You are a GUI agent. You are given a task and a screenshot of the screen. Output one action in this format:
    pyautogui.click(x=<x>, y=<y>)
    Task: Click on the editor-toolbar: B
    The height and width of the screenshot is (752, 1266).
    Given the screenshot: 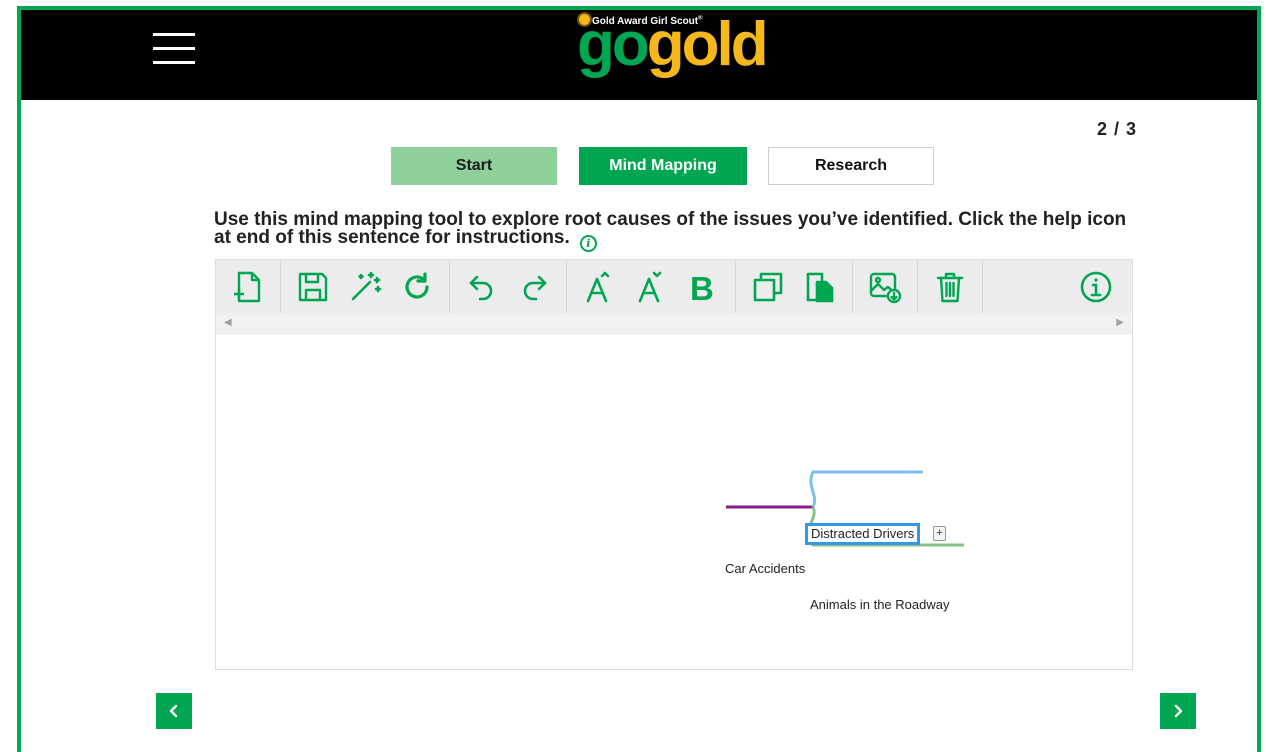 What is the action you would take?
    pyautogui.click(x=674, y=286)
    